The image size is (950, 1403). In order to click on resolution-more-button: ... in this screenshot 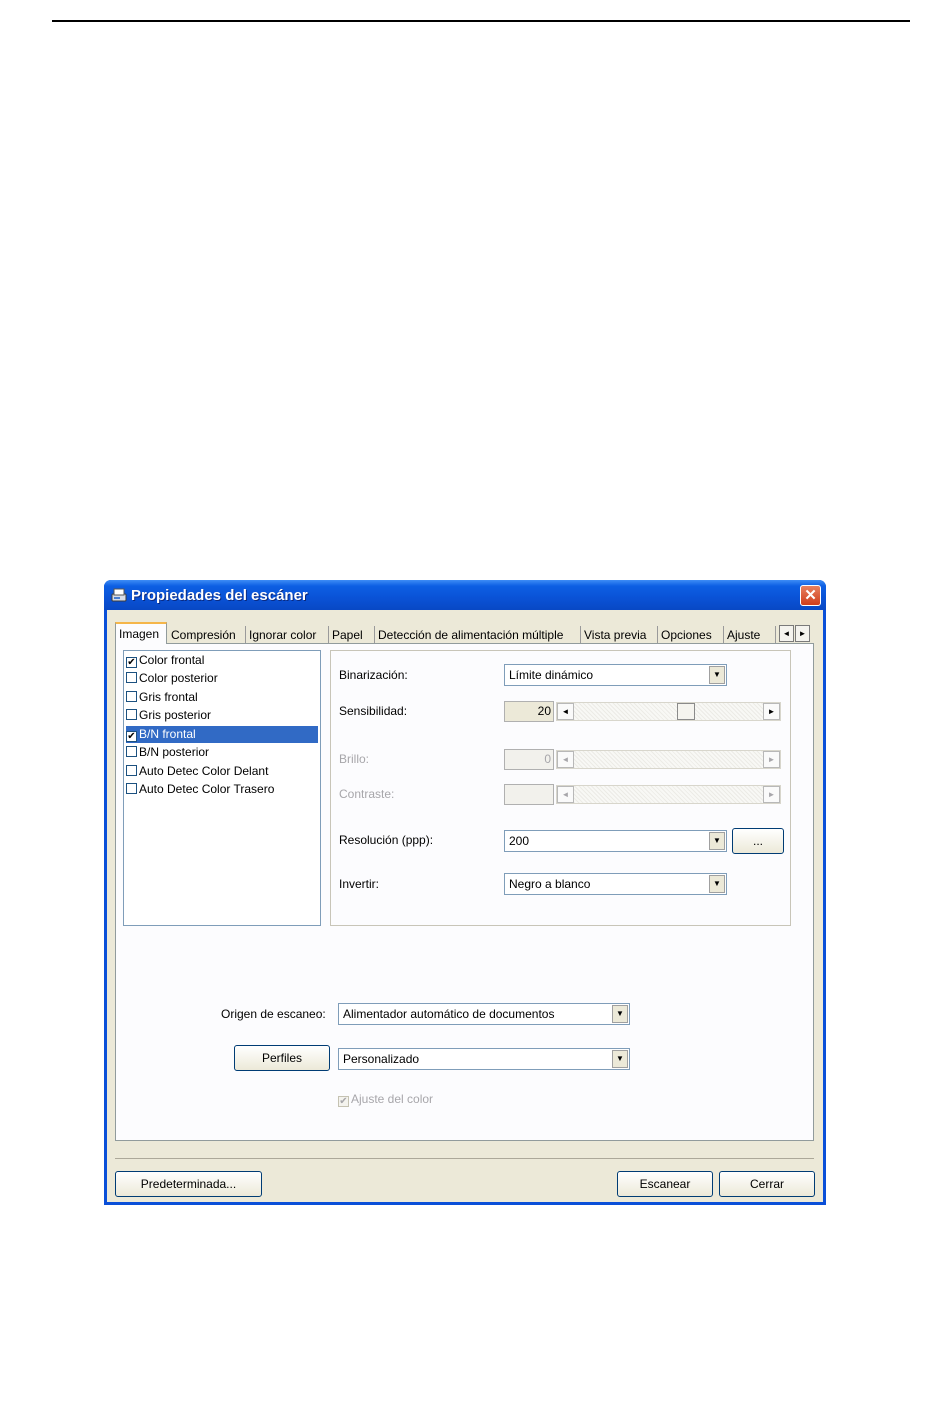, I will do `click(758, 841)`.